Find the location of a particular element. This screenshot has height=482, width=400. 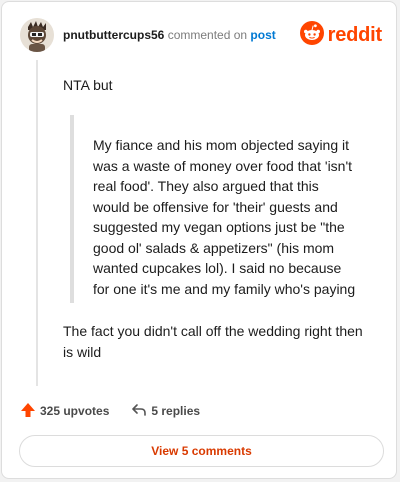

reply-arrow-icon is located at coordinates (139, 411).